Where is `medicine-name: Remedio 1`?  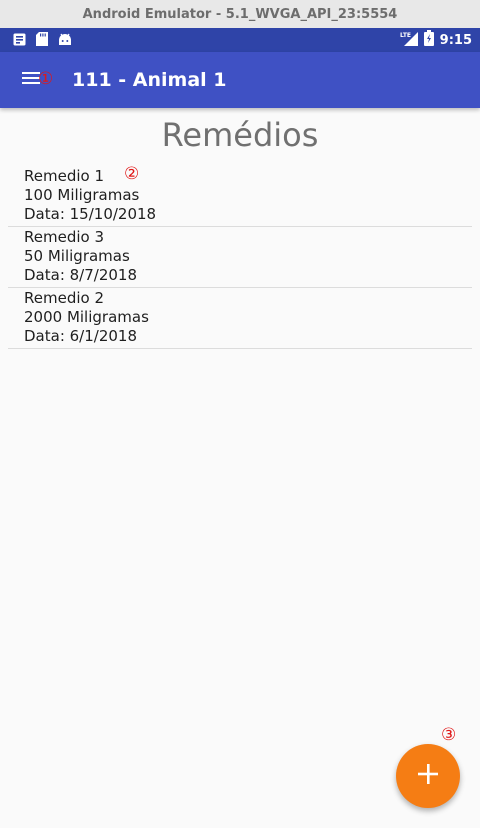 medicine-name: Remedio 1 is located at coordinates (64, 176).